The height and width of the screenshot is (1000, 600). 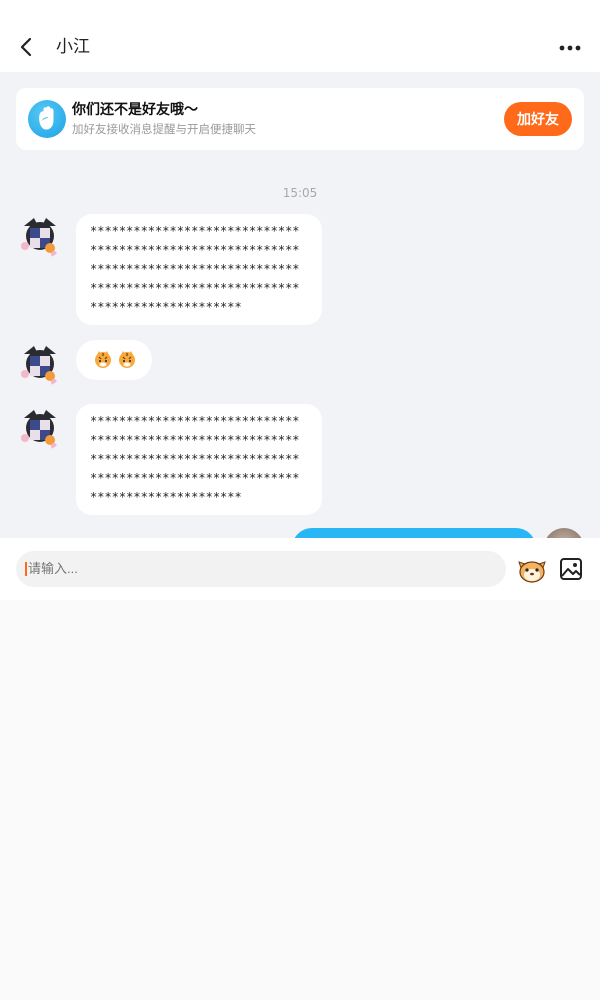 I want to click on more-button, so click(x=570, y=48).